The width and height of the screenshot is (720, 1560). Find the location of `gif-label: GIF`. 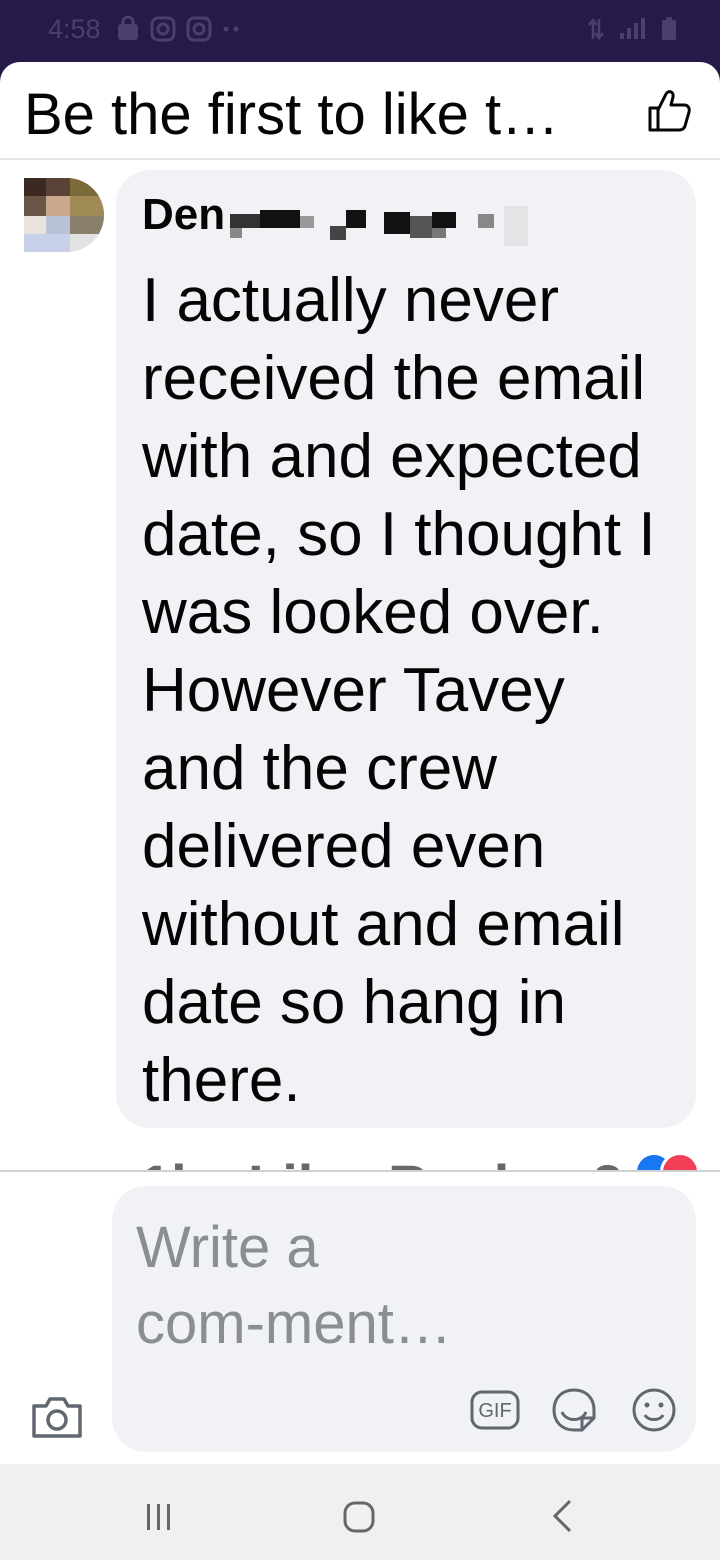

gif-label: GIF is located at coordinates (494, 1411).